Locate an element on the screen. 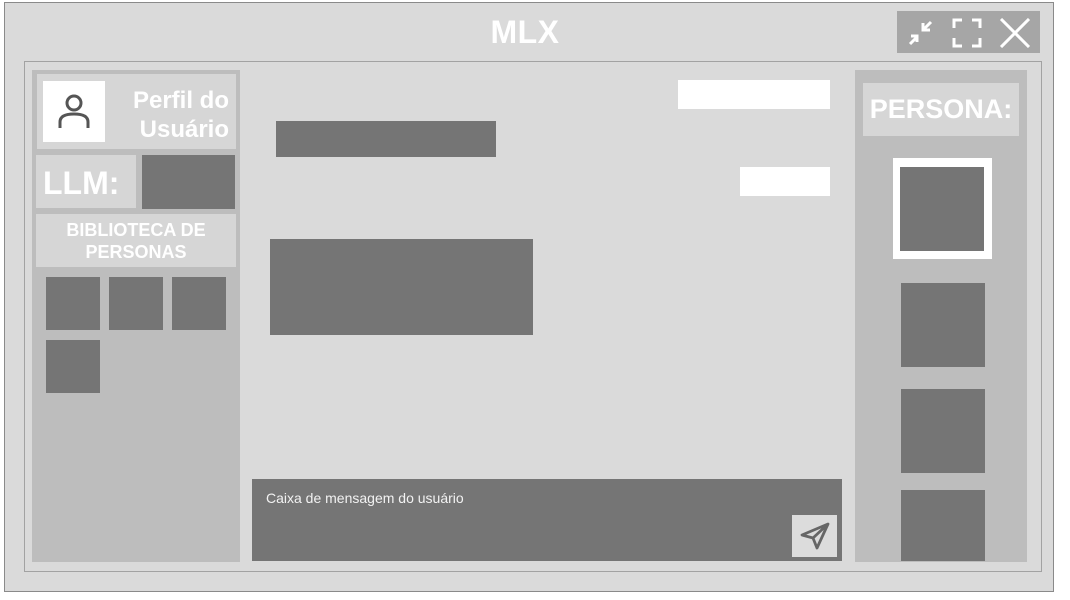 This screenshot has width=1070, height=600. selected-persona-image is located at coordinates (942, 209).